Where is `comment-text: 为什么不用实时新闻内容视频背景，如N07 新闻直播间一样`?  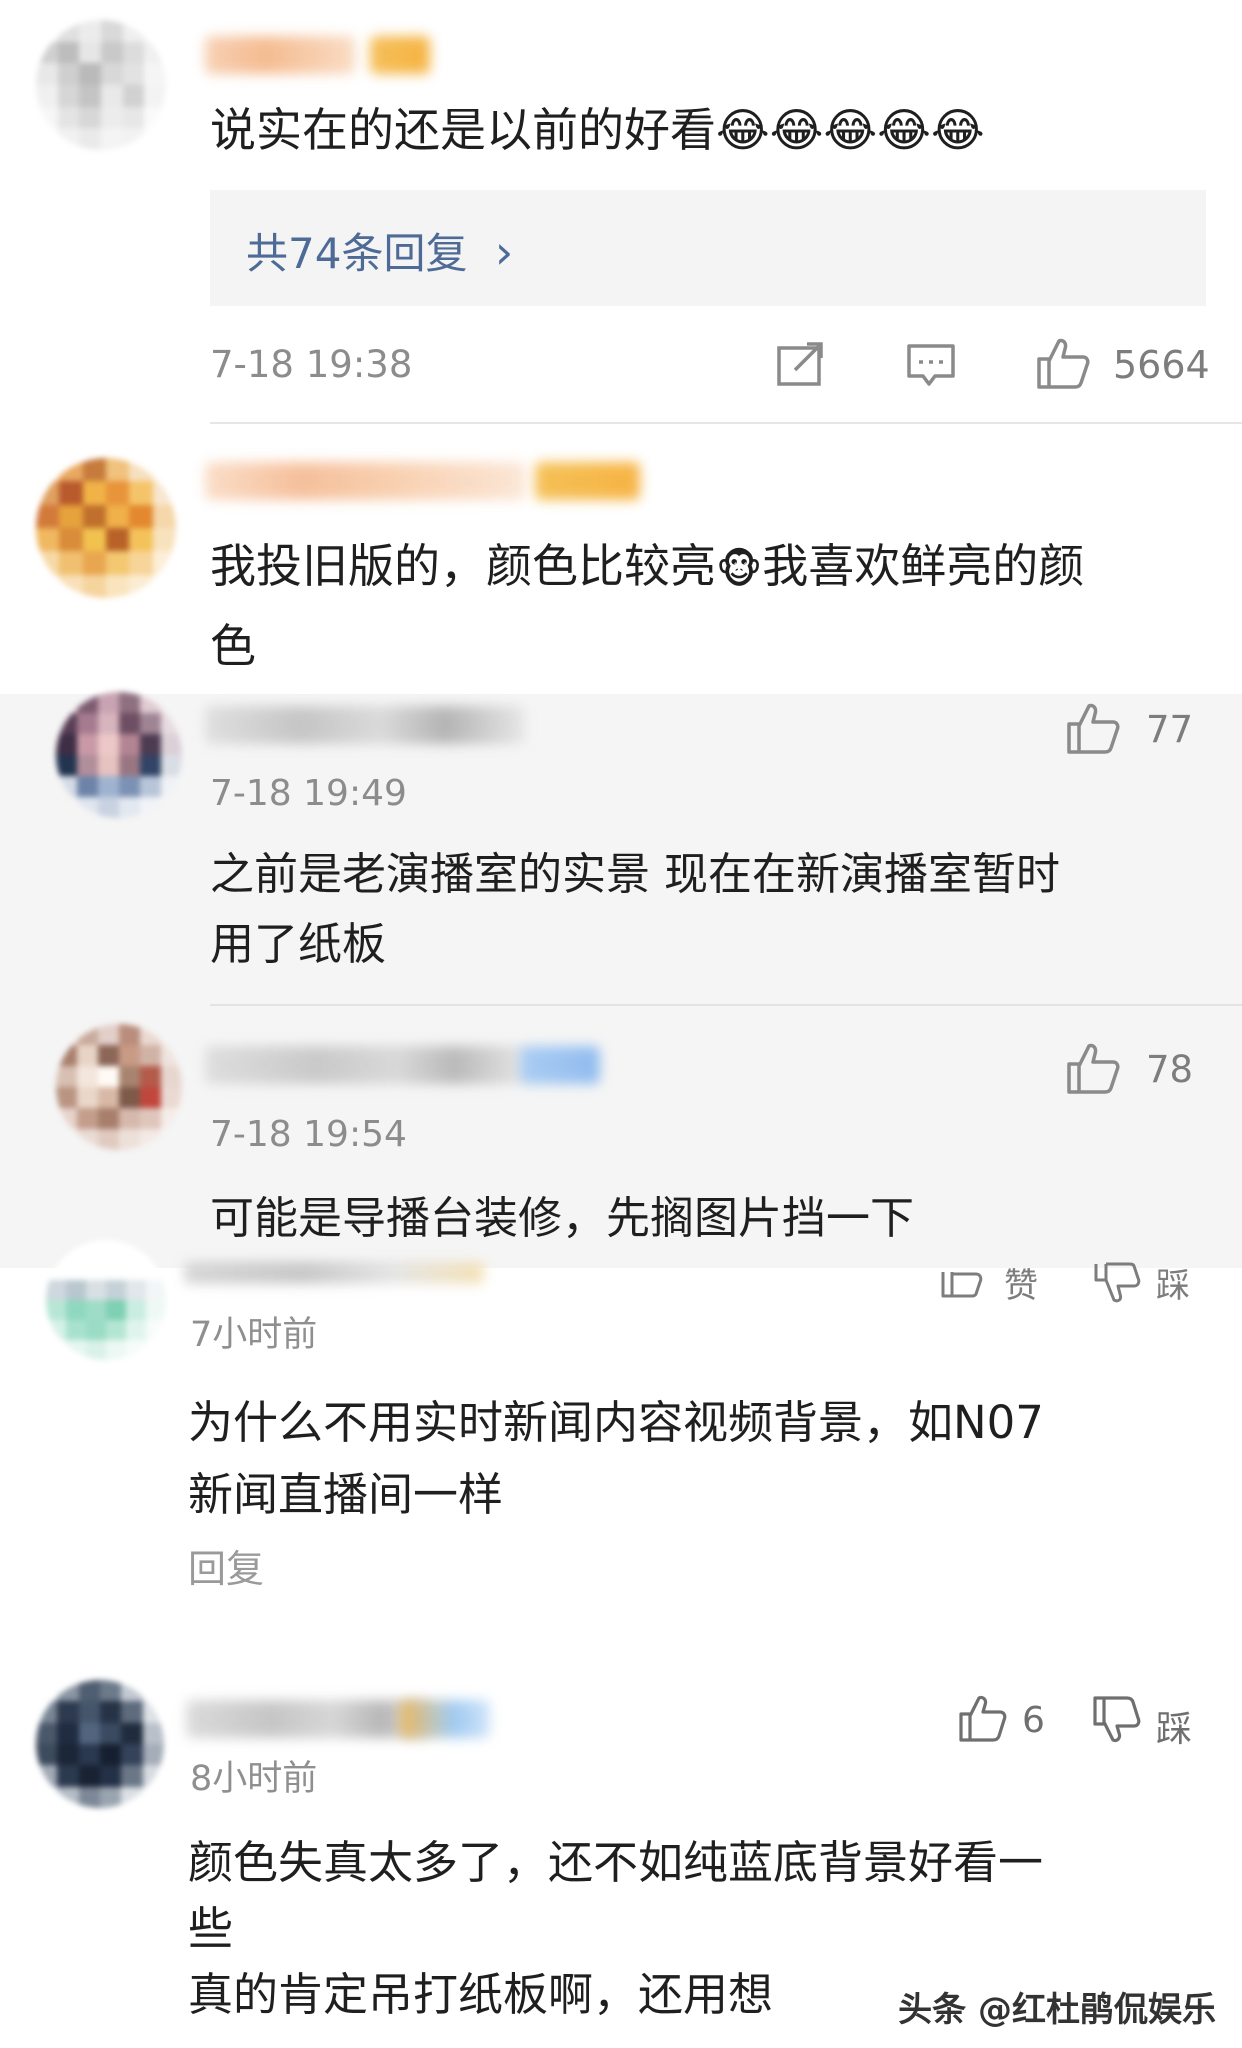
comment-text: 为什么不用实时新闻内容视频背景，如N07 新闻直播间一样 is located at coordinates (698, 1459).